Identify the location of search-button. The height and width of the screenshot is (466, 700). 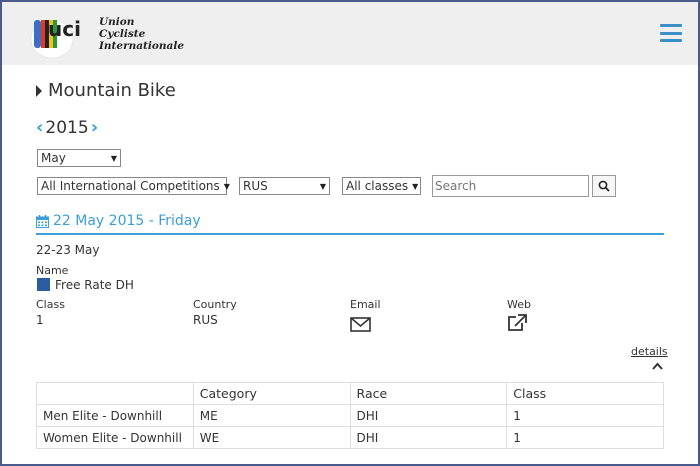
(604, 186).